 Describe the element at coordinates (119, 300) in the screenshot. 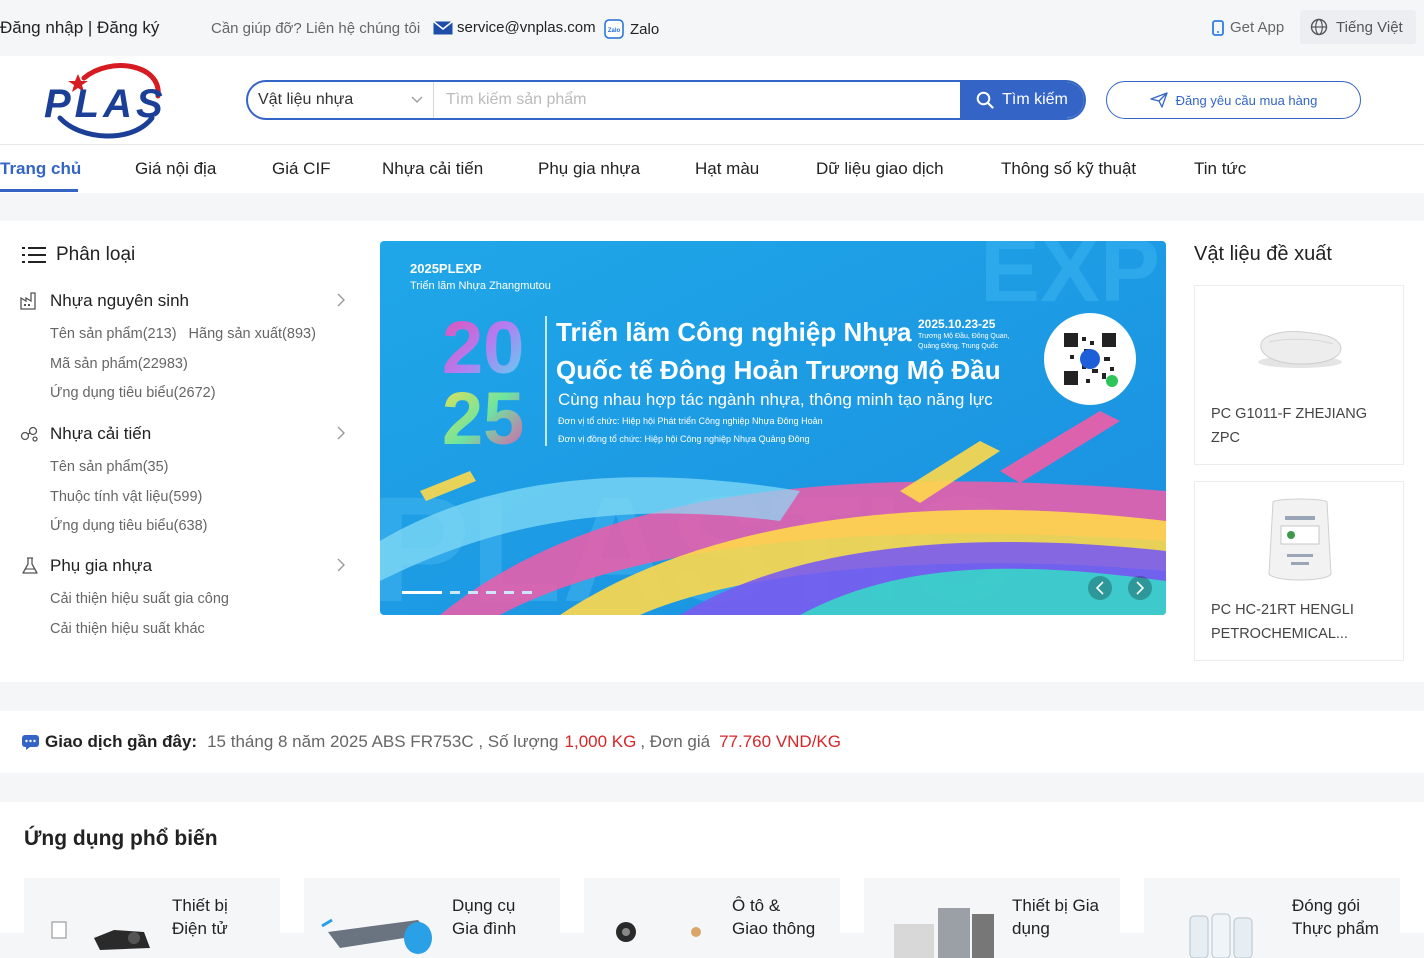

I see `category-virgin-plastic-label: Nhựa nguyên sinh` at that location.